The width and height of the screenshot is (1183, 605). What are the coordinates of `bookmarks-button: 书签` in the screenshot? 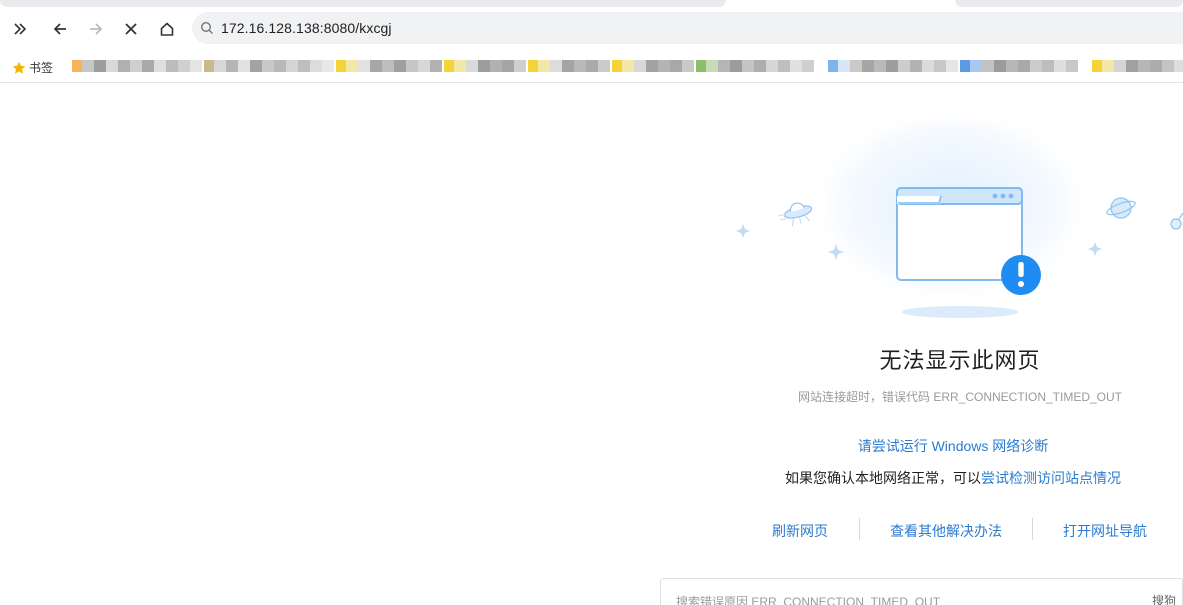 It's located at (32, 67).